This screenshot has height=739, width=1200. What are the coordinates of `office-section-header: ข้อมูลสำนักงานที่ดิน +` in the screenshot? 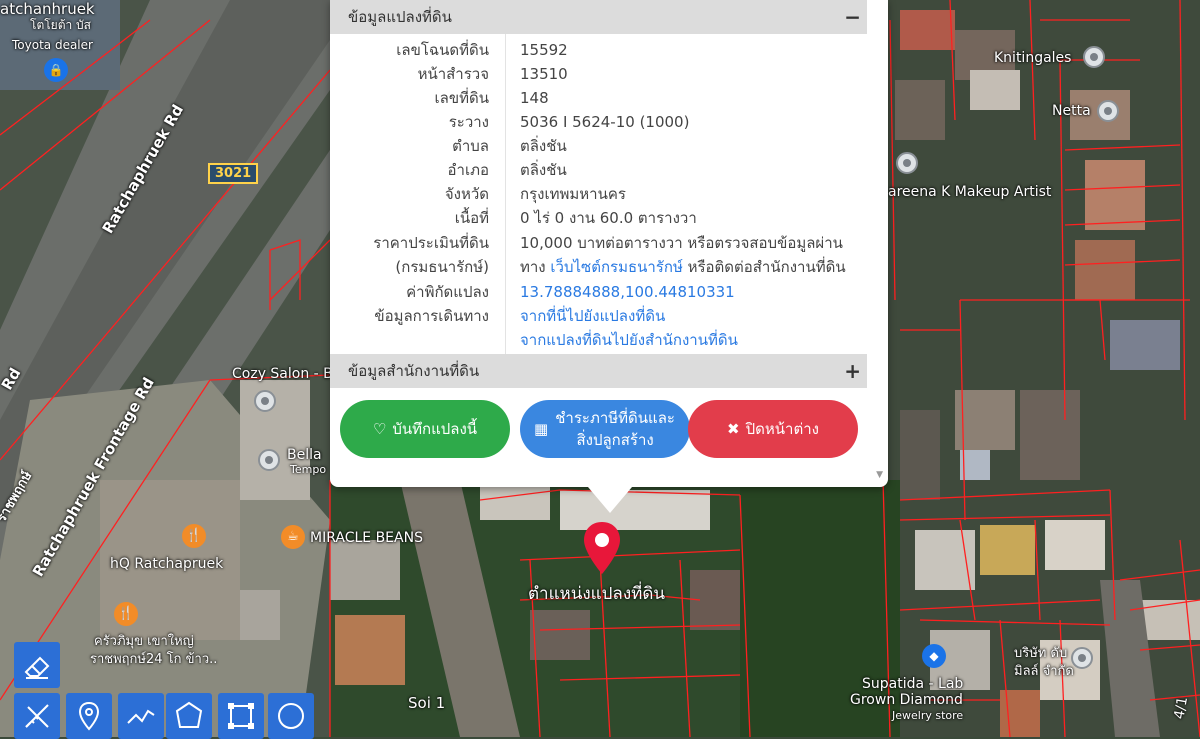 It's located at (598, 371).